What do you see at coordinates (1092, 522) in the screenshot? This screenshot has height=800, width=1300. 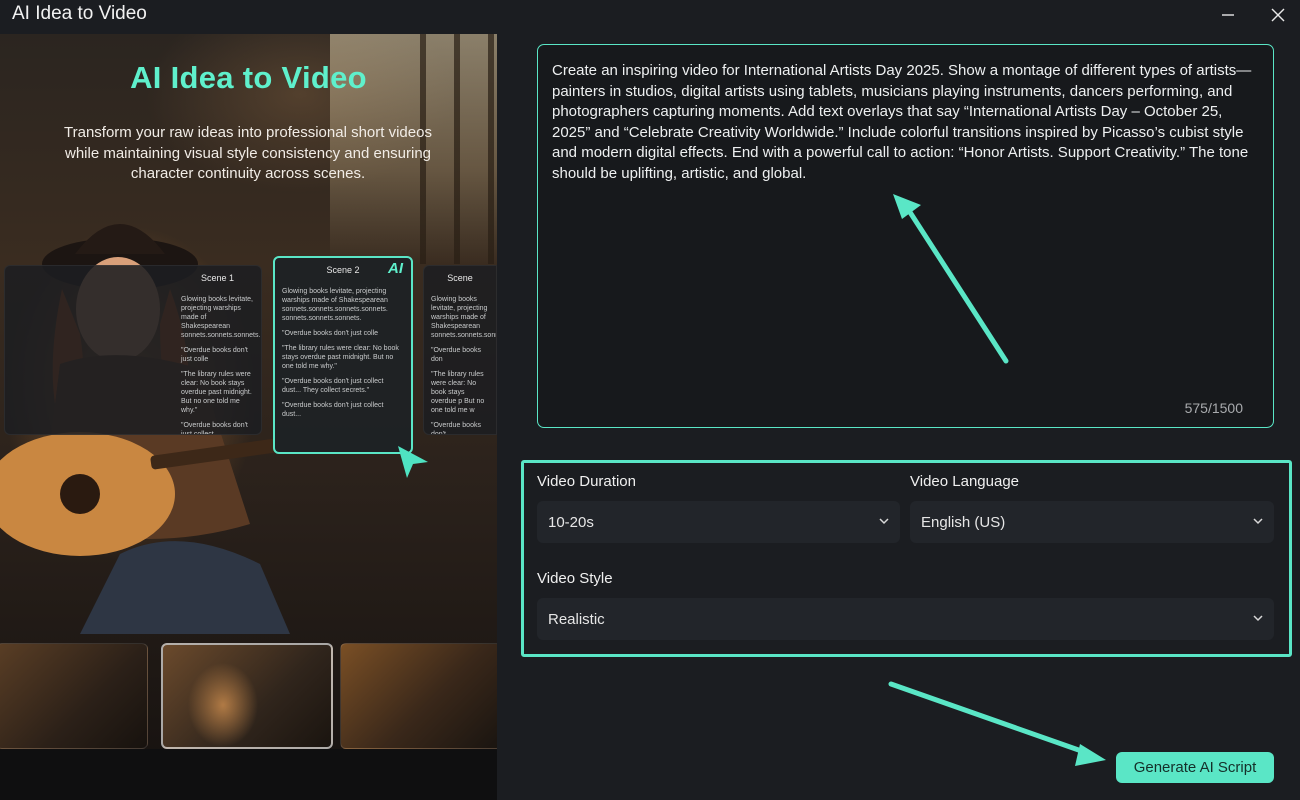 I see `video-language-select: English (US)` at bounding box center [1092, 522].